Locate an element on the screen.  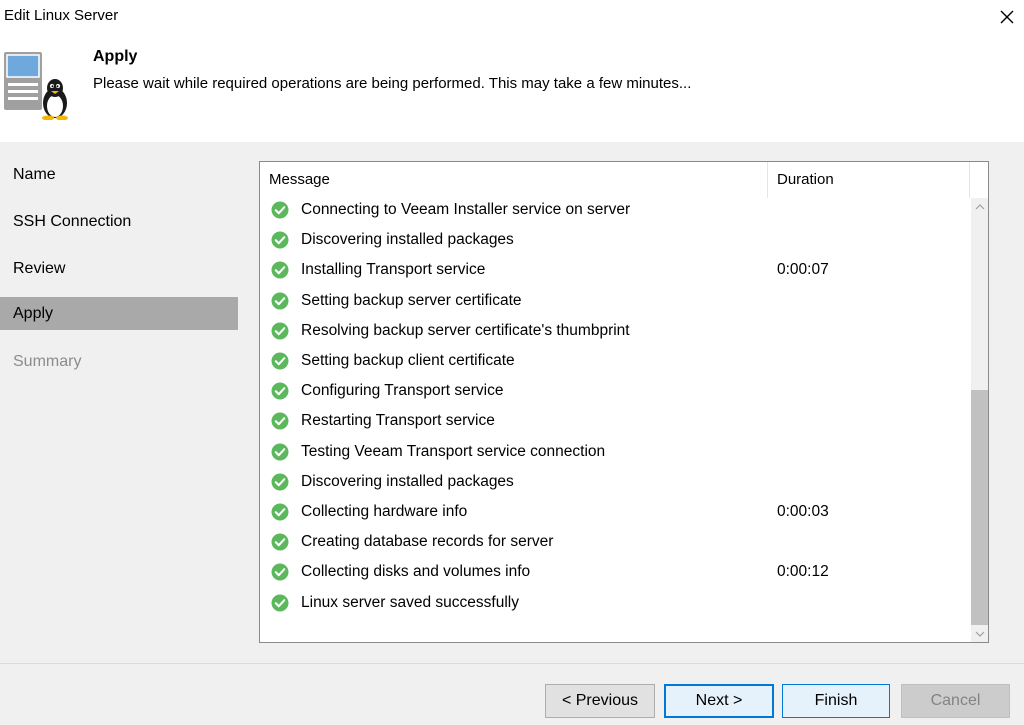
nav-item-ssh-connection: SSH Connection is located at coordinates (119, 221).